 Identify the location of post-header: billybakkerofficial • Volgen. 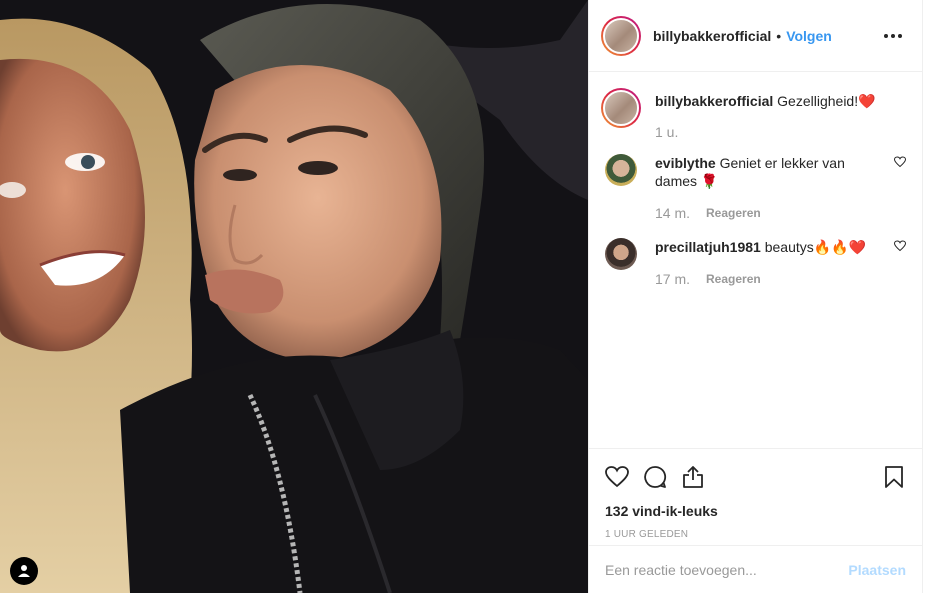
(755, 36).